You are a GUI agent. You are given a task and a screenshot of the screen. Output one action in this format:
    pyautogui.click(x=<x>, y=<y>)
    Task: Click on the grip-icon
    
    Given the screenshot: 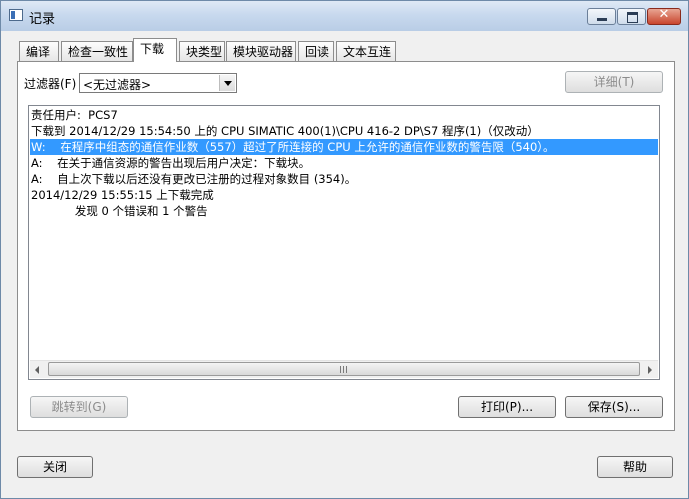 What is the action you would take?
    pyautogui.click(x=344, y=369)
    